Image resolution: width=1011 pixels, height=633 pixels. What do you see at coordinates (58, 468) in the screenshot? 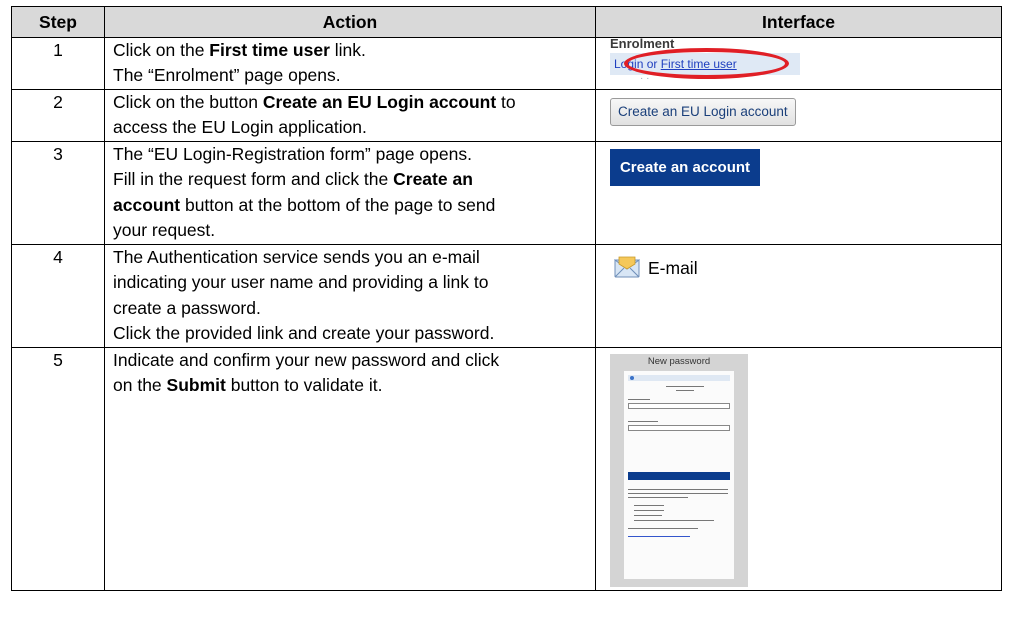
I see `step-number: 5` at bounding box center [58, 468].